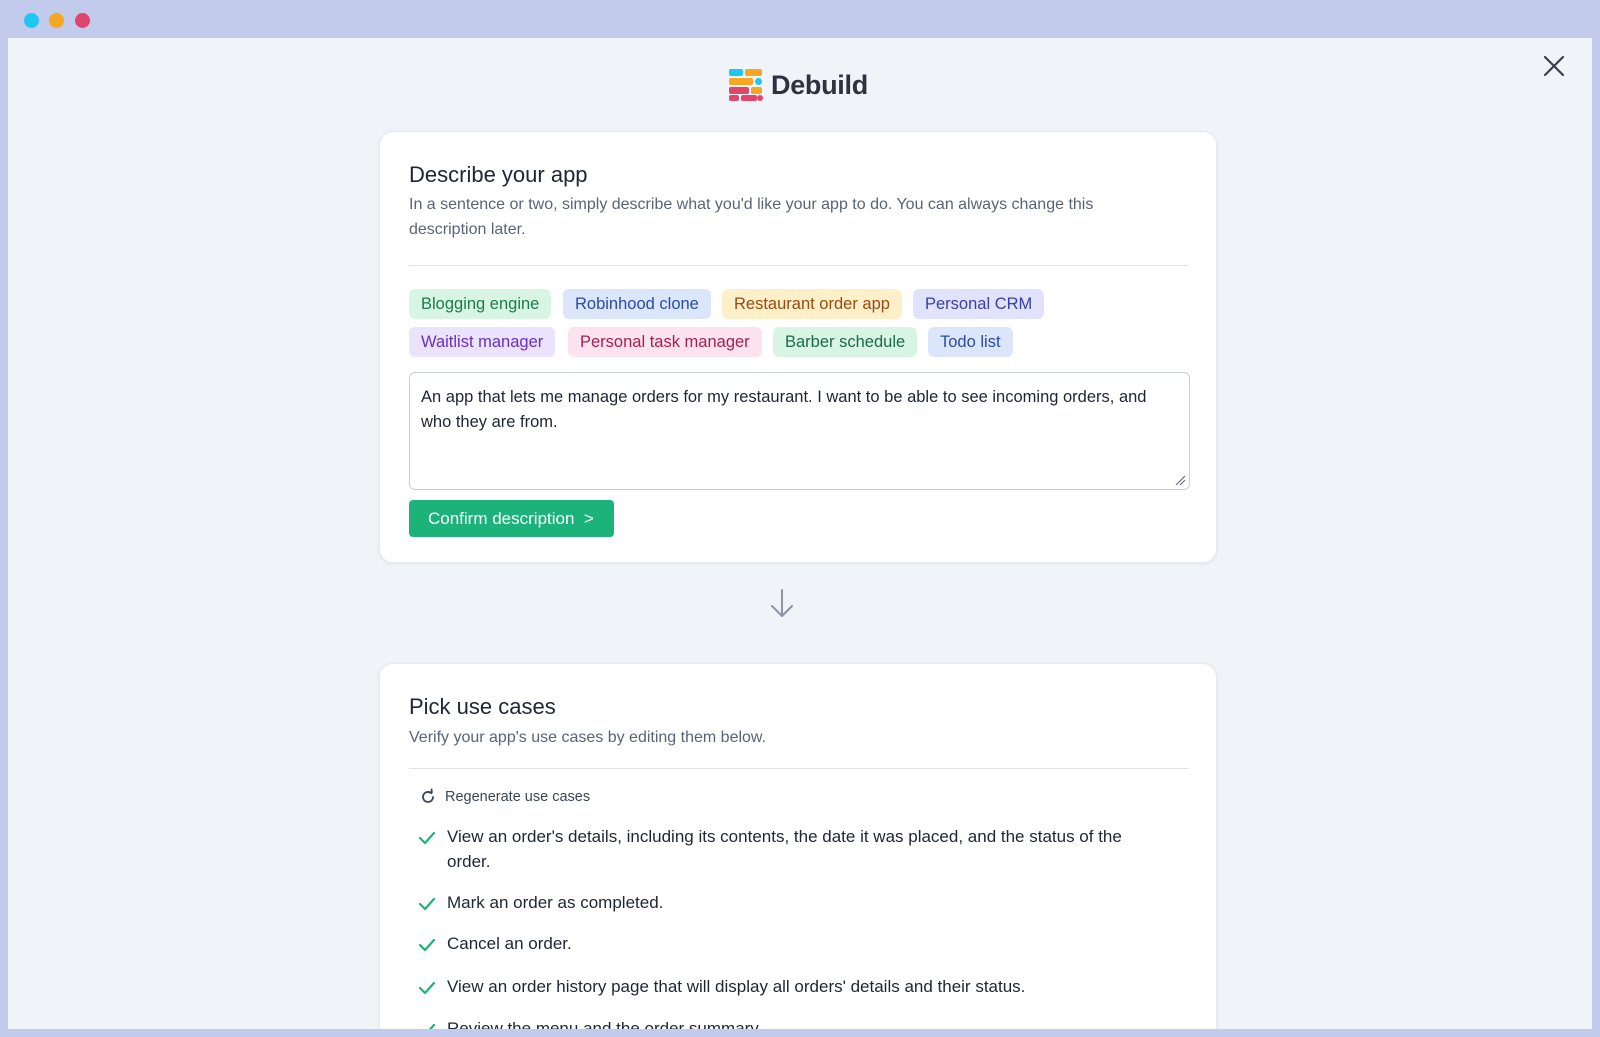  What do you see at coordinates (782, 603) in the screenshot?
I see `arrow-down-icon` at bounding box center [782, 603].